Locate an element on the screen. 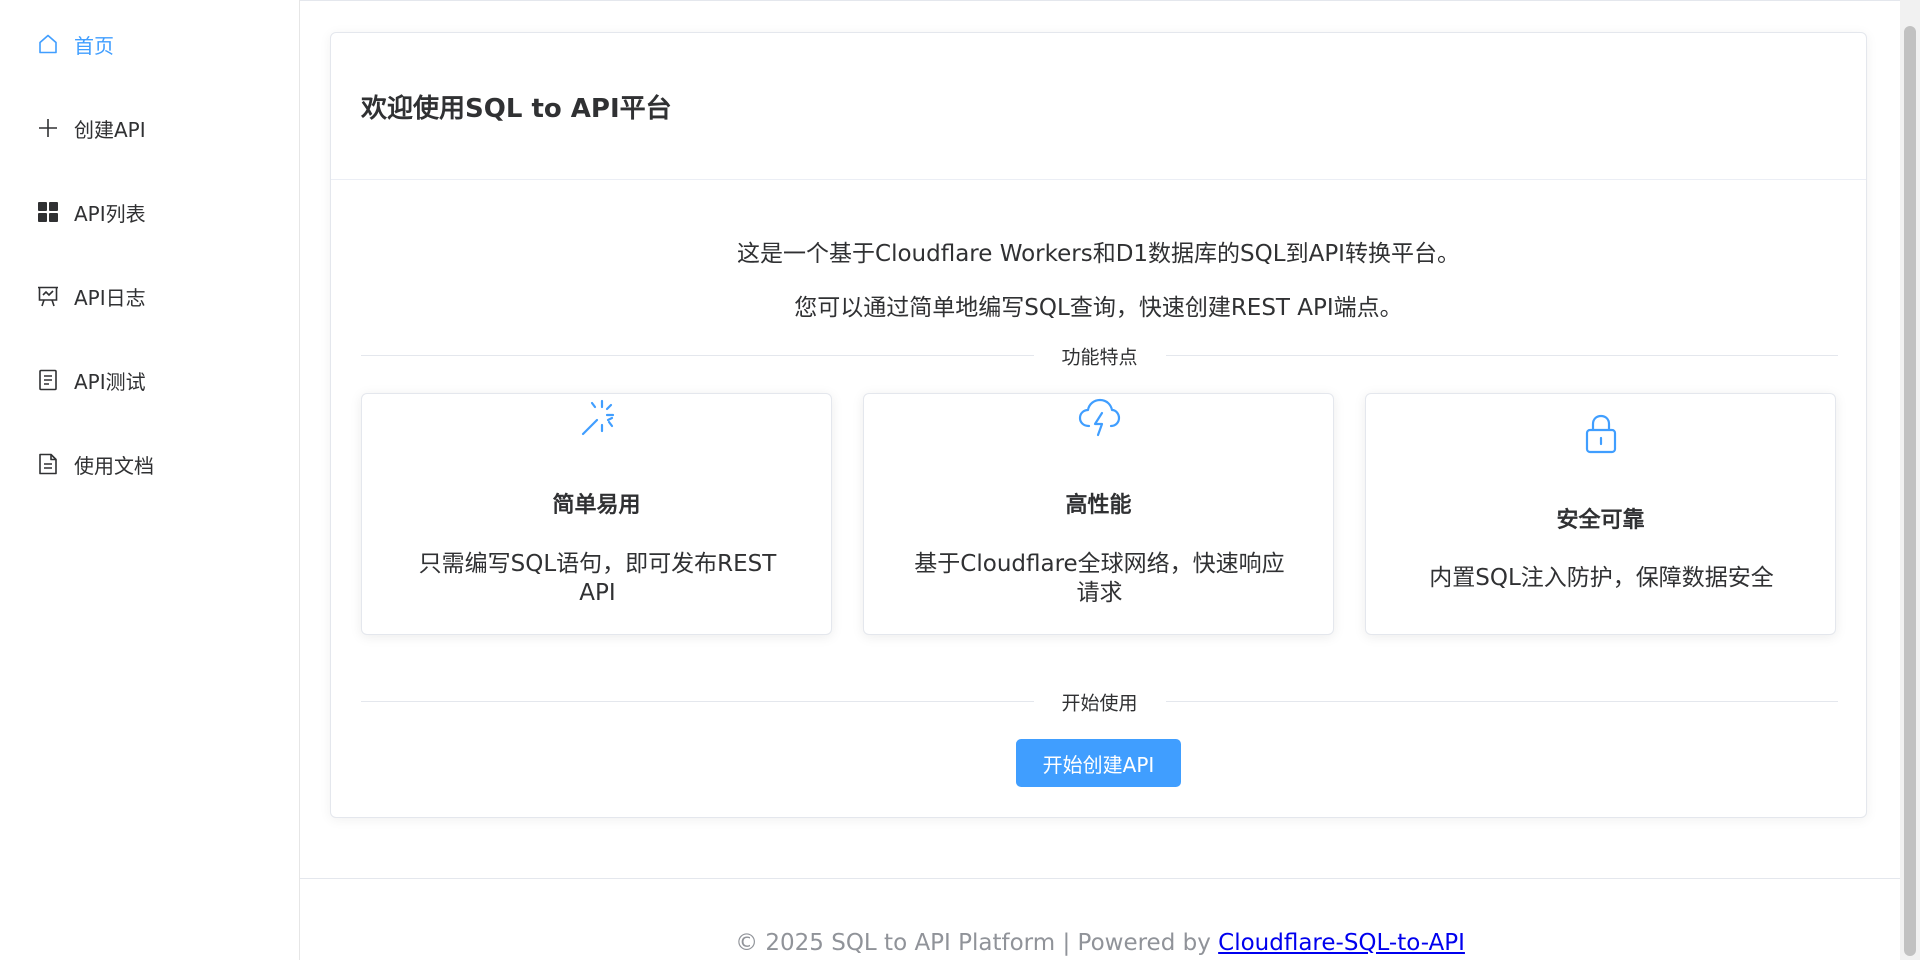  feature-card-security: 安全可靠 内置SQL注入防护，保障数据安全 is located at coordinates (1600, 514).